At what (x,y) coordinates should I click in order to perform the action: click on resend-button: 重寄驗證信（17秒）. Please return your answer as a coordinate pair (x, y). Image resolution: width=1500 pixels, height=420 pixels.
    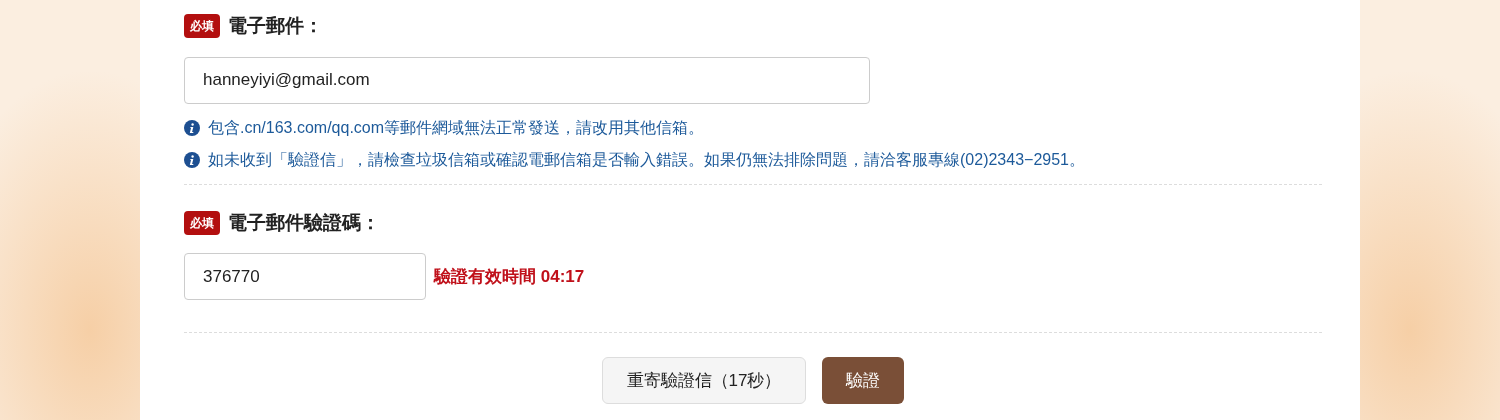
    Looking at the image, I should click on (704, 380).